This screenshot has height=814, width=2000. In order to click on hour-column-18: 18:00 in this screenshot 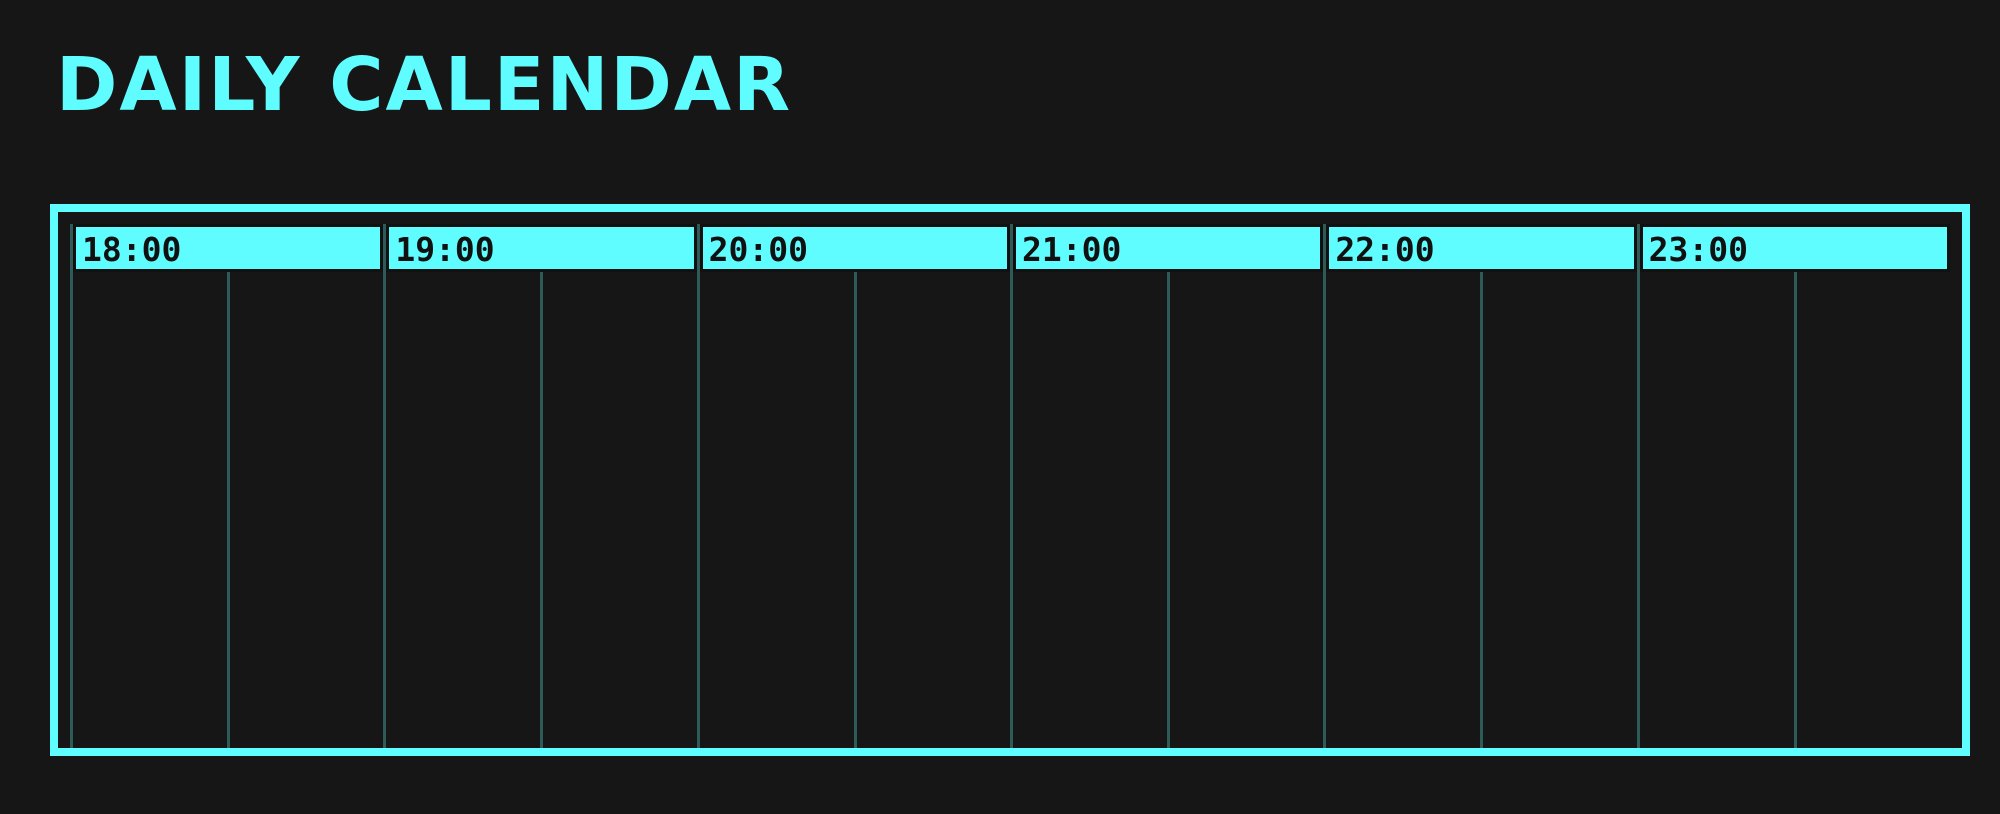, I will do `click(230, 486)`.